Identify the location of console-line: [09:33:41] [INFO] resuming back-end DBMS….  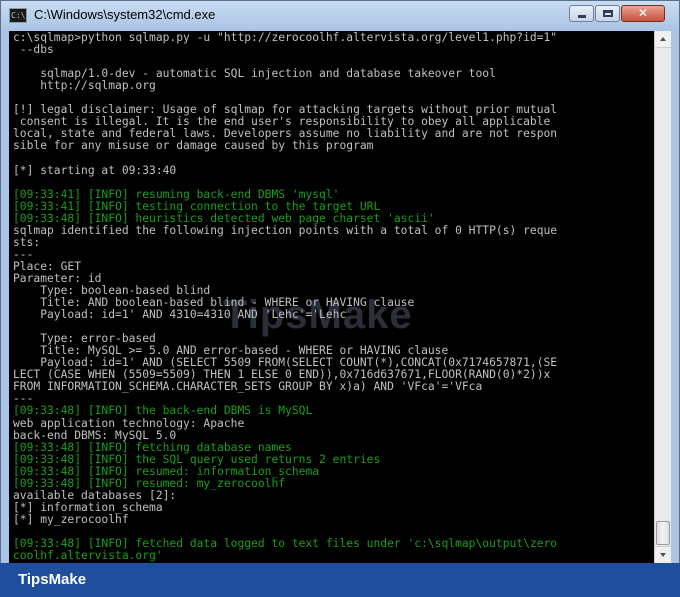
(176, 194).